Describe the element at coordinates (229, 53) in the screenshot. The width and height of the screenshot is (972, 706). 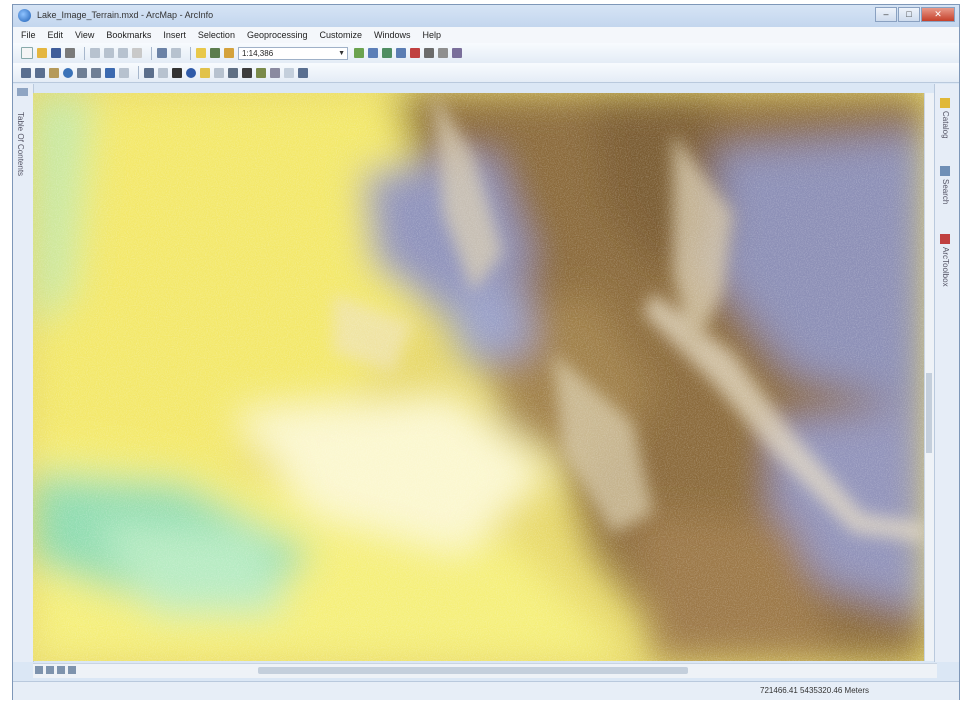
I see `add-basemap-icon` at that location.